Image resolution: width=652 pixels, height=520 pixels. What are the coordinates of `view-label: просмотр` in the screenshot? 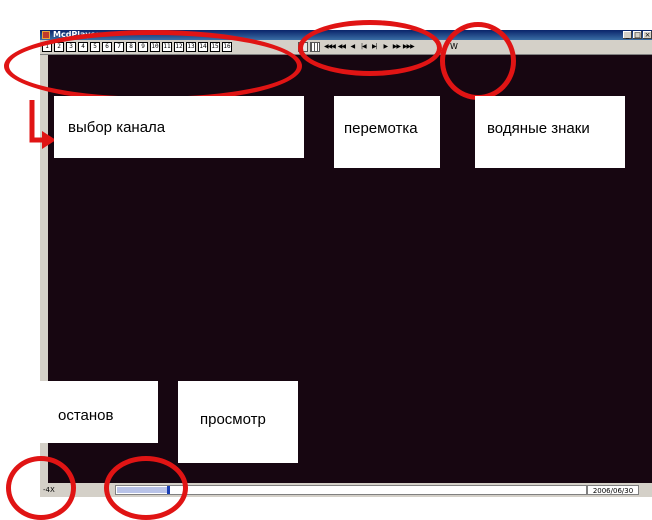 It's located at (238, 422).